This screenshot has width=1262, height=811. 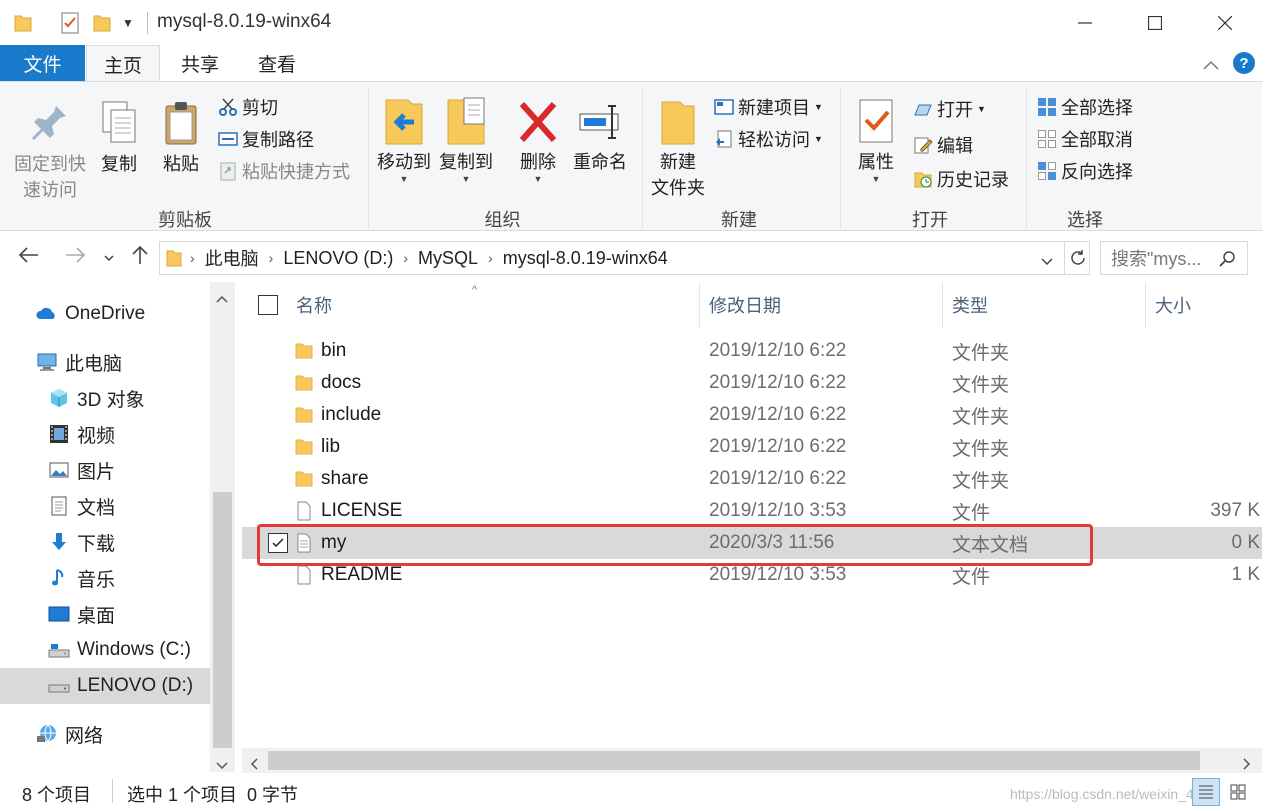 I want to click on customize-quick-access-icon: ▼, so click(x=128, y=23).